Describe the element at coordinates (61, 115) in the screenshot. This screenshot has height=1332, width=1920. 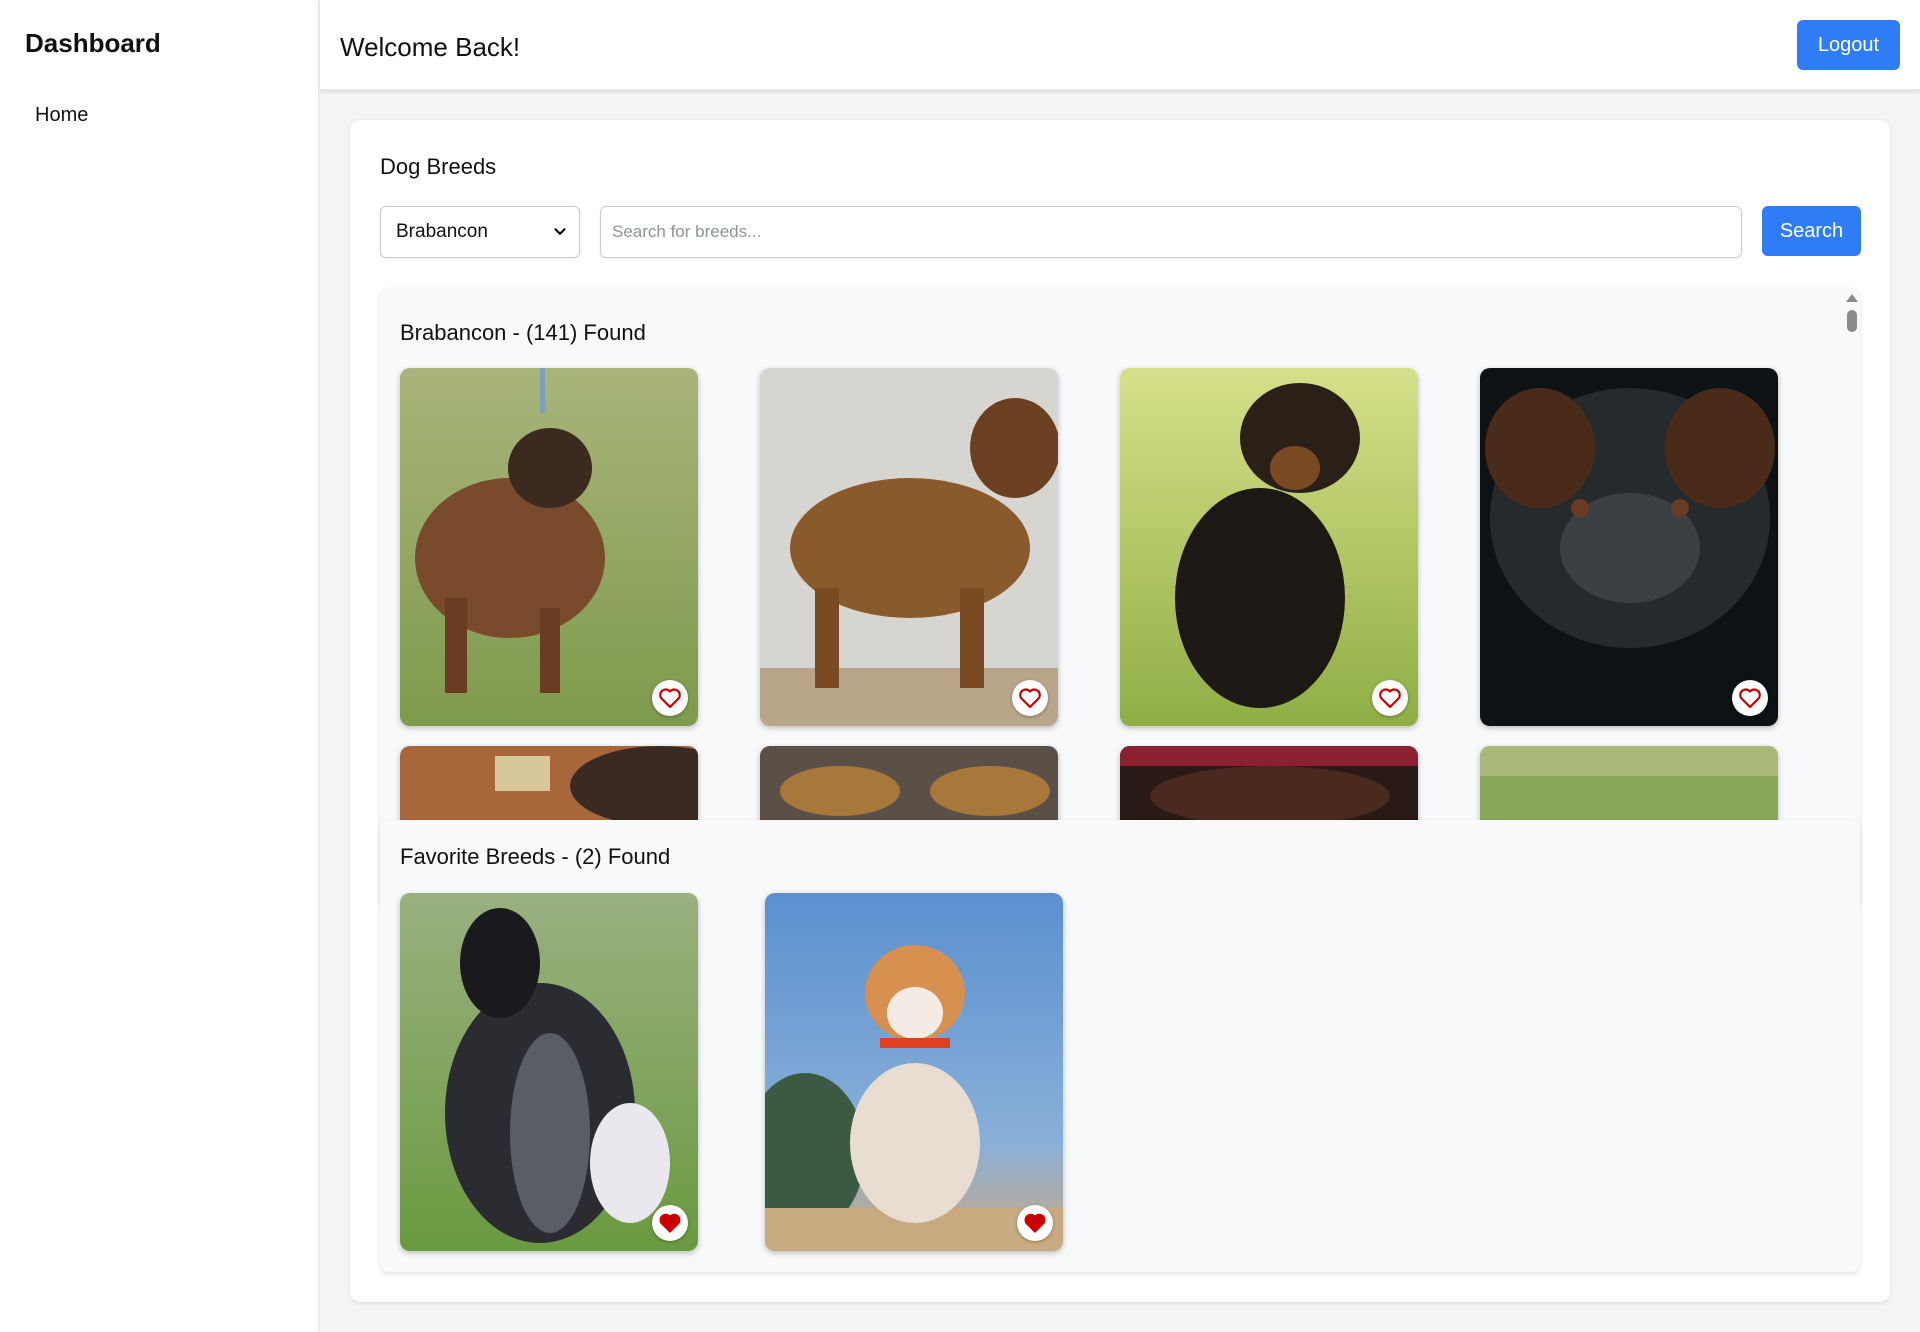
I see `sidebar-item-home: Home` at that location.